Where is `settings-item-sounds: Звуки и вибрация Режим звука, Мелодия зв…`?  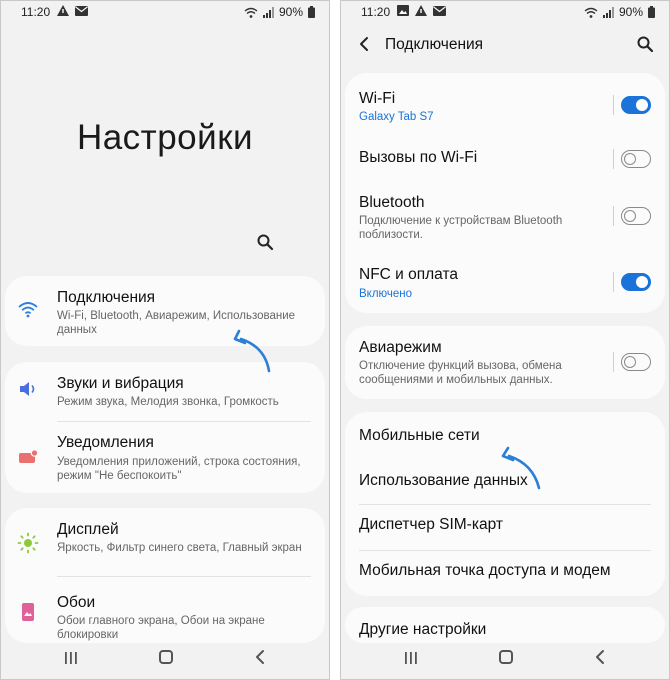 settings-item-sounds: Звуки и вибрация Режим звука, Мелодия зв… is located at coordinates (165, 391).